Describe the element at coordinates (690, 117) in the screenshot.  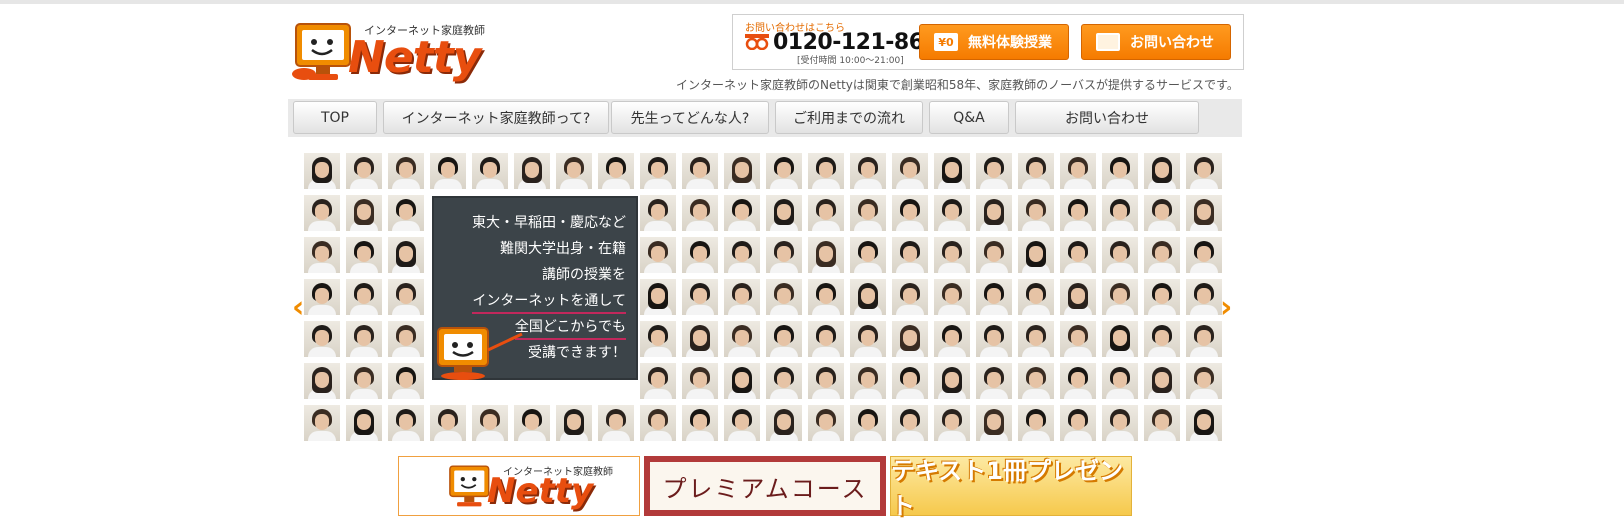
I see `nav-item-teachers: 先生ってどんな人?` at that location.